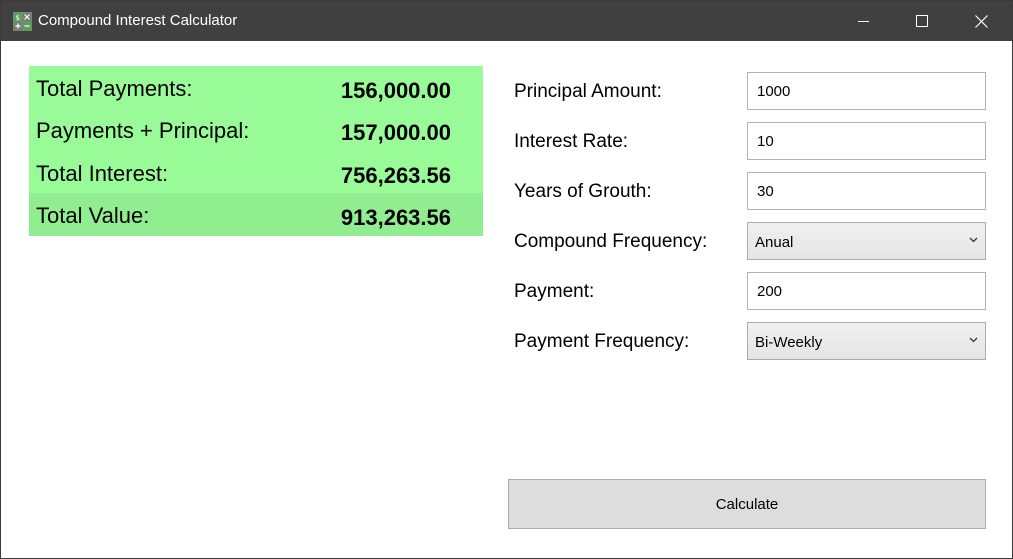  What do you see at coordinates (395, 132) in the screenshot?
I see `payments-plus-principal-value: 157,000.00` at bounding box center [395, 132].